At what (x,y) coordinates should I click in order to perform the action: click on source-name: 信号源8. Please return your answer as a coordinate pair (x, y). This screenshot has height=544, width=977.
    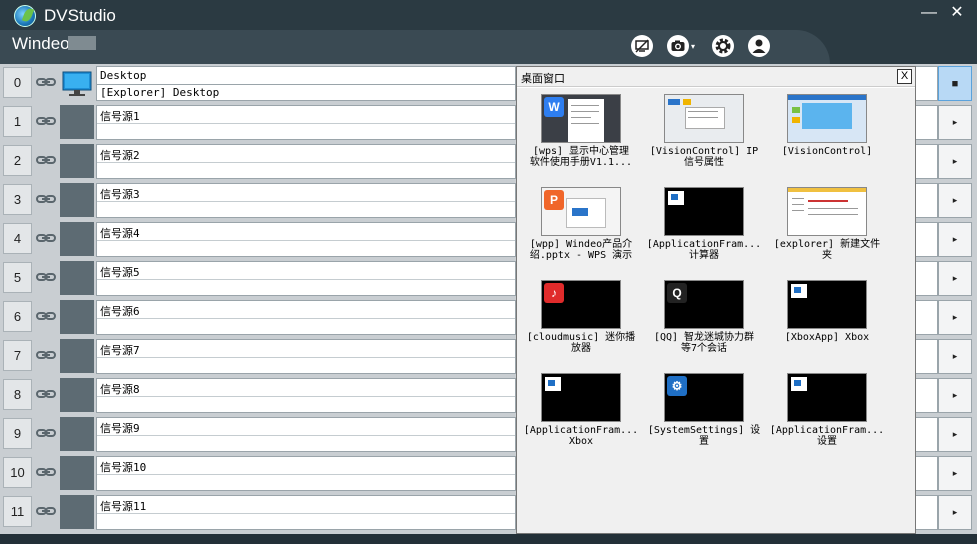
    Looking at the image, I should click on (120, 389).